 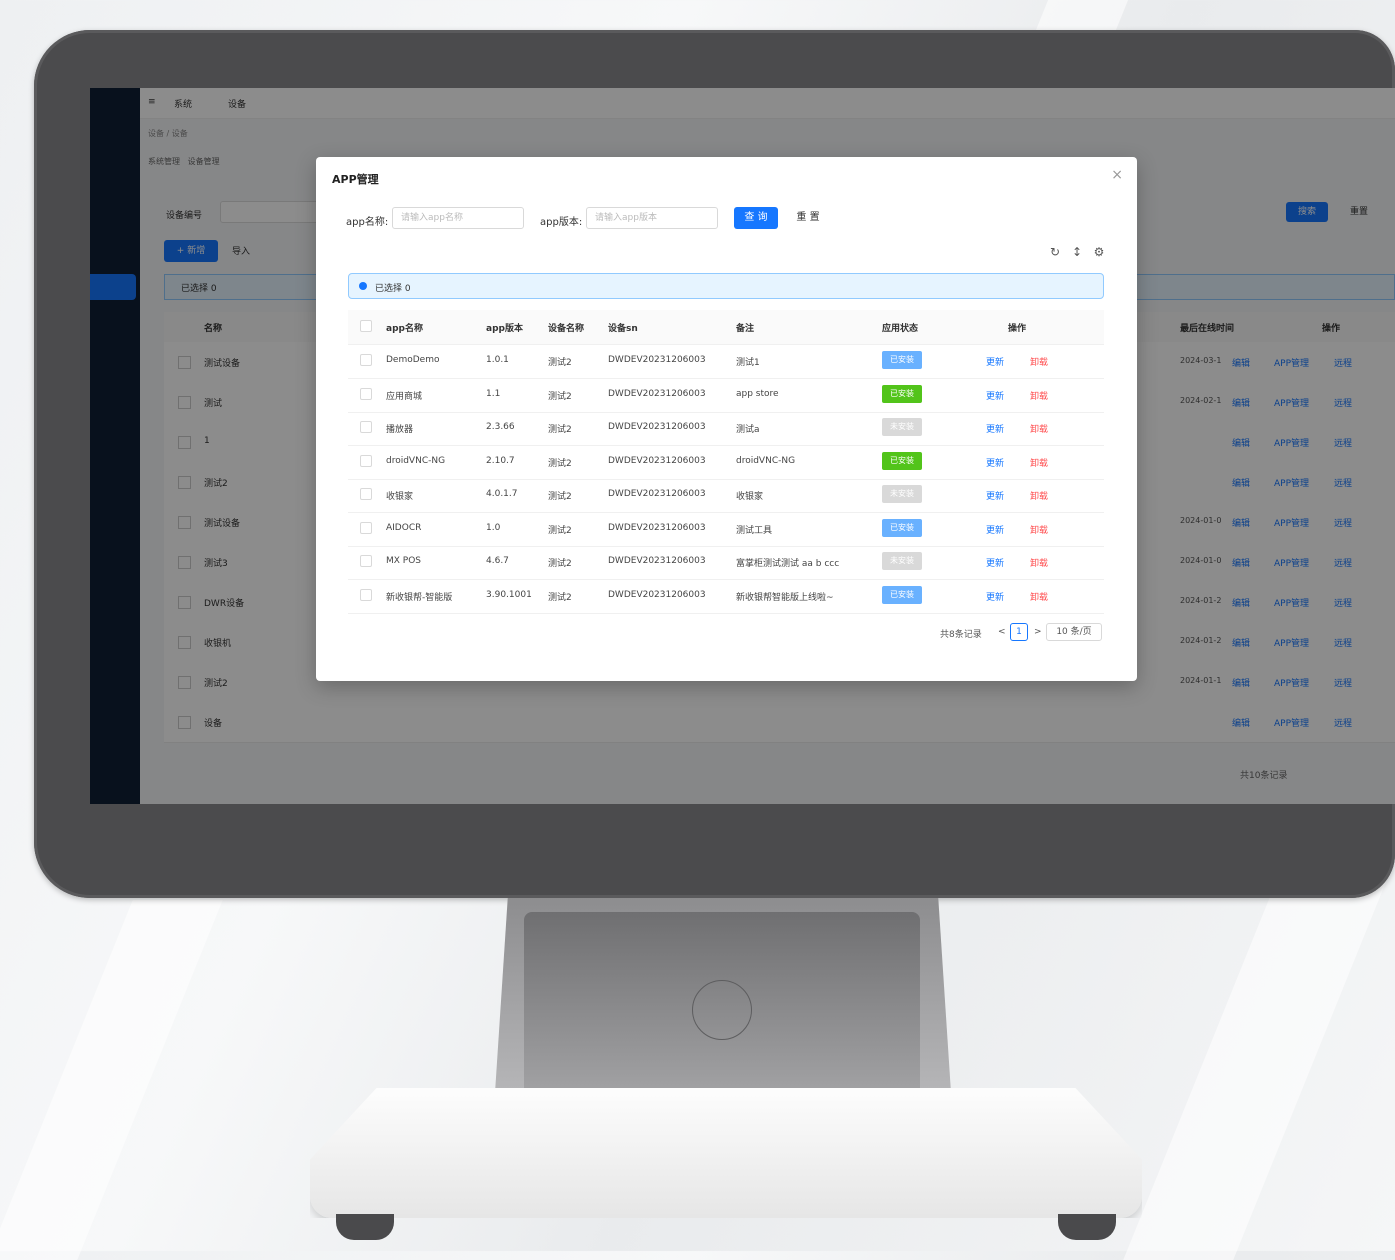 I want to click on cell-app-name: droidVNC-NG, so click(x=416, y=460).